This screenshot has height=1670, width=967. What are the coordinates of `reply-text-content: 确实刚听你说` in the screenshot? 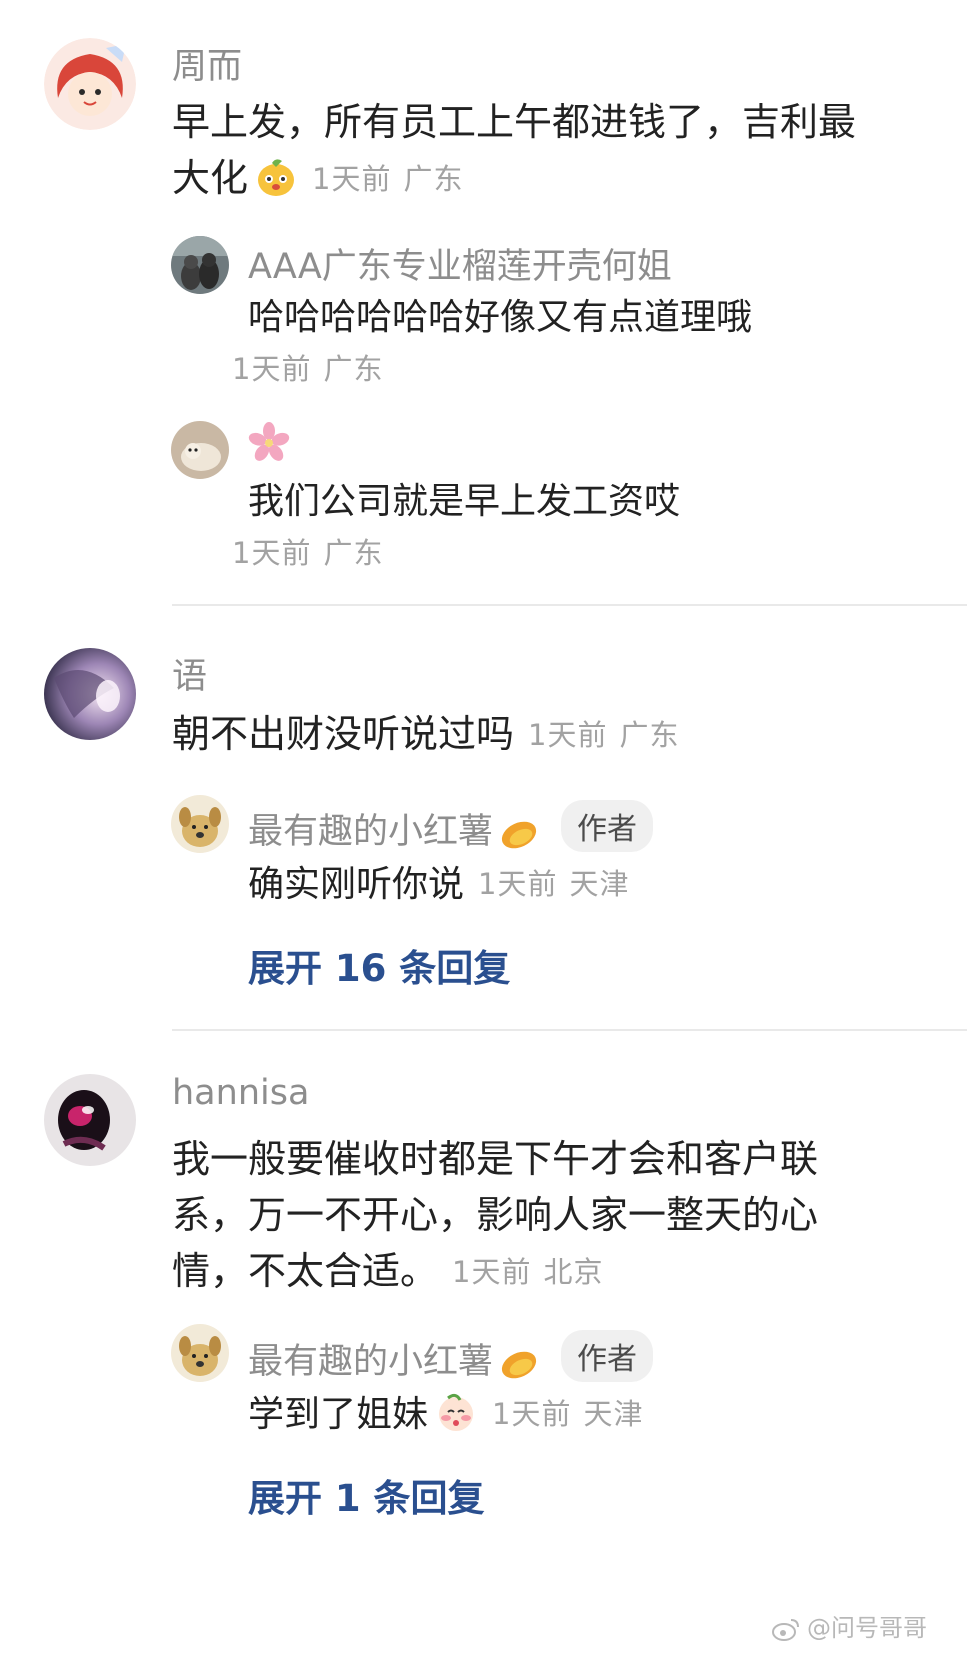 It's located at (356, 884).